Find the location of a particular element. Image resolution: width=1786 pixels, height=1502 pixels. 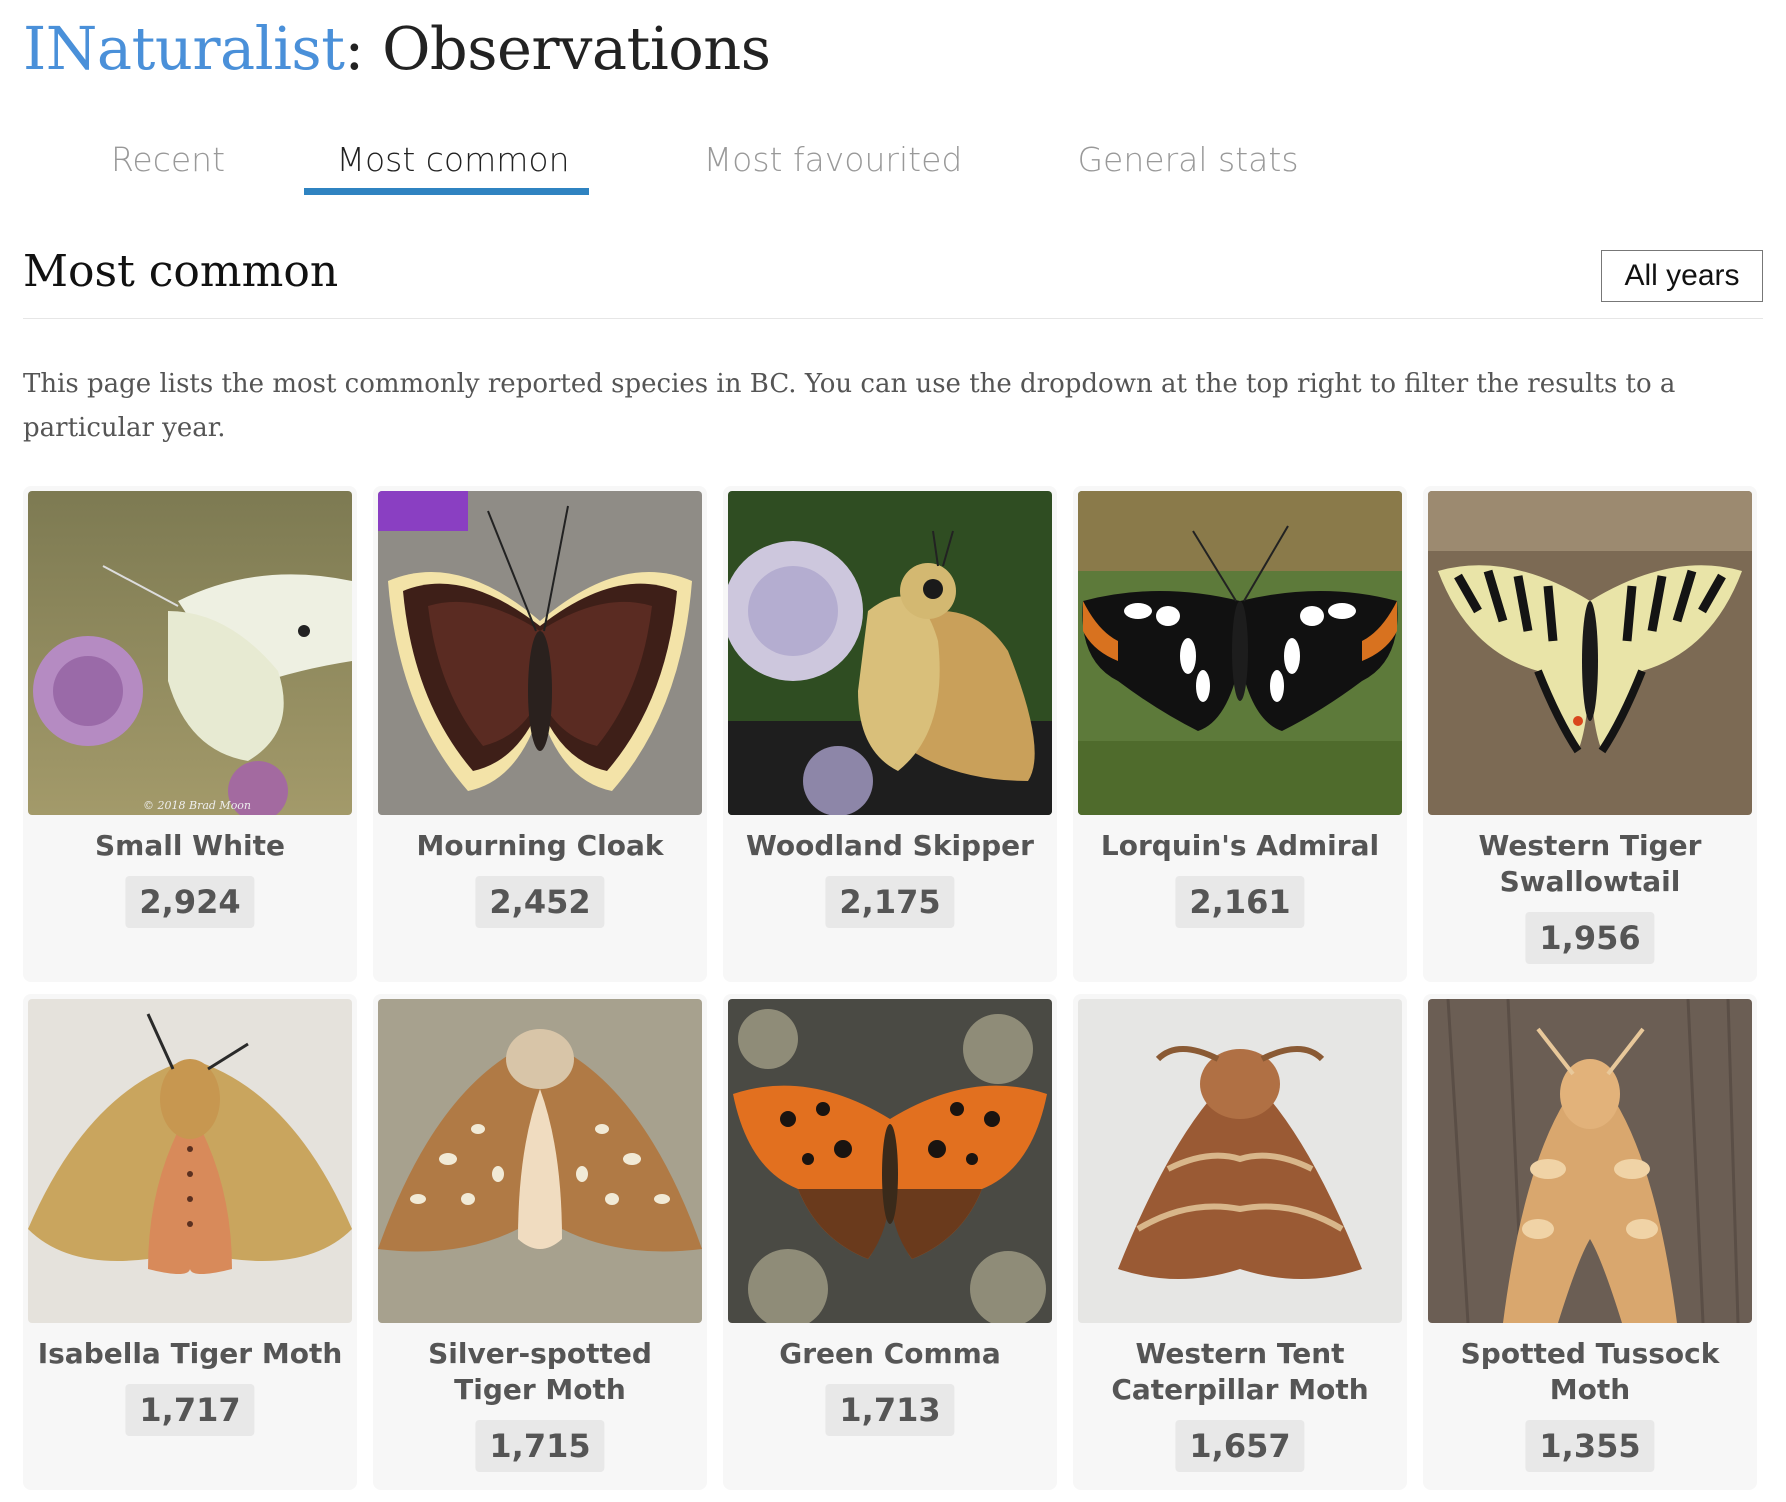

tab-recent: Recent is located at coordinates (168, 159).